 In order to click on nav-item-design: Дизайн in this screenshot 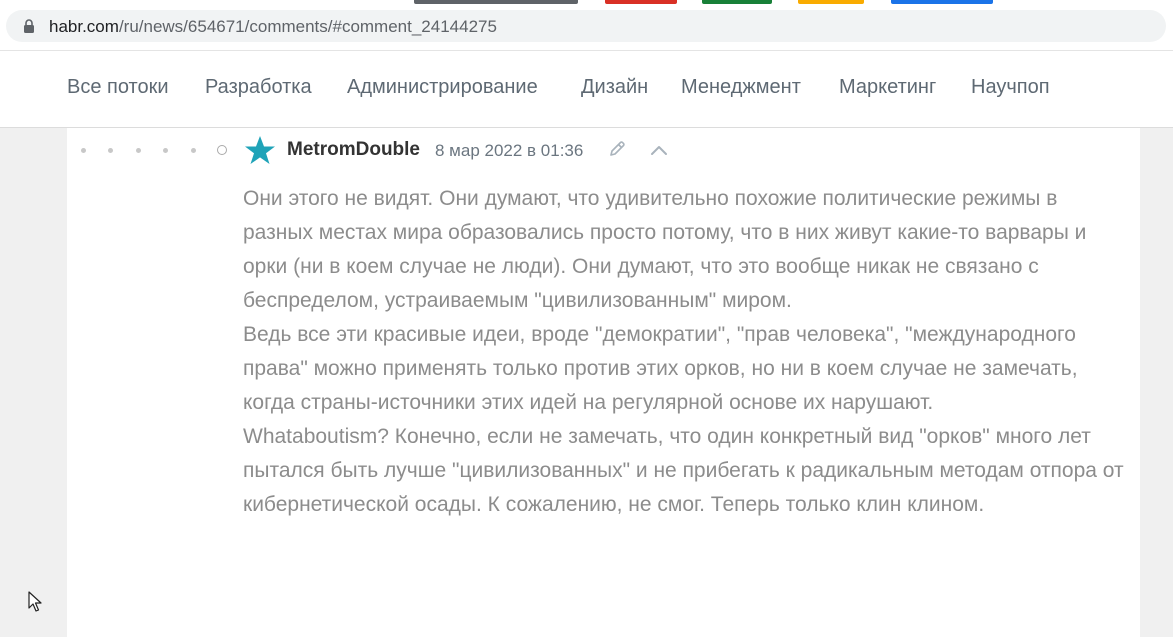, I will do `click(614, 87)`.